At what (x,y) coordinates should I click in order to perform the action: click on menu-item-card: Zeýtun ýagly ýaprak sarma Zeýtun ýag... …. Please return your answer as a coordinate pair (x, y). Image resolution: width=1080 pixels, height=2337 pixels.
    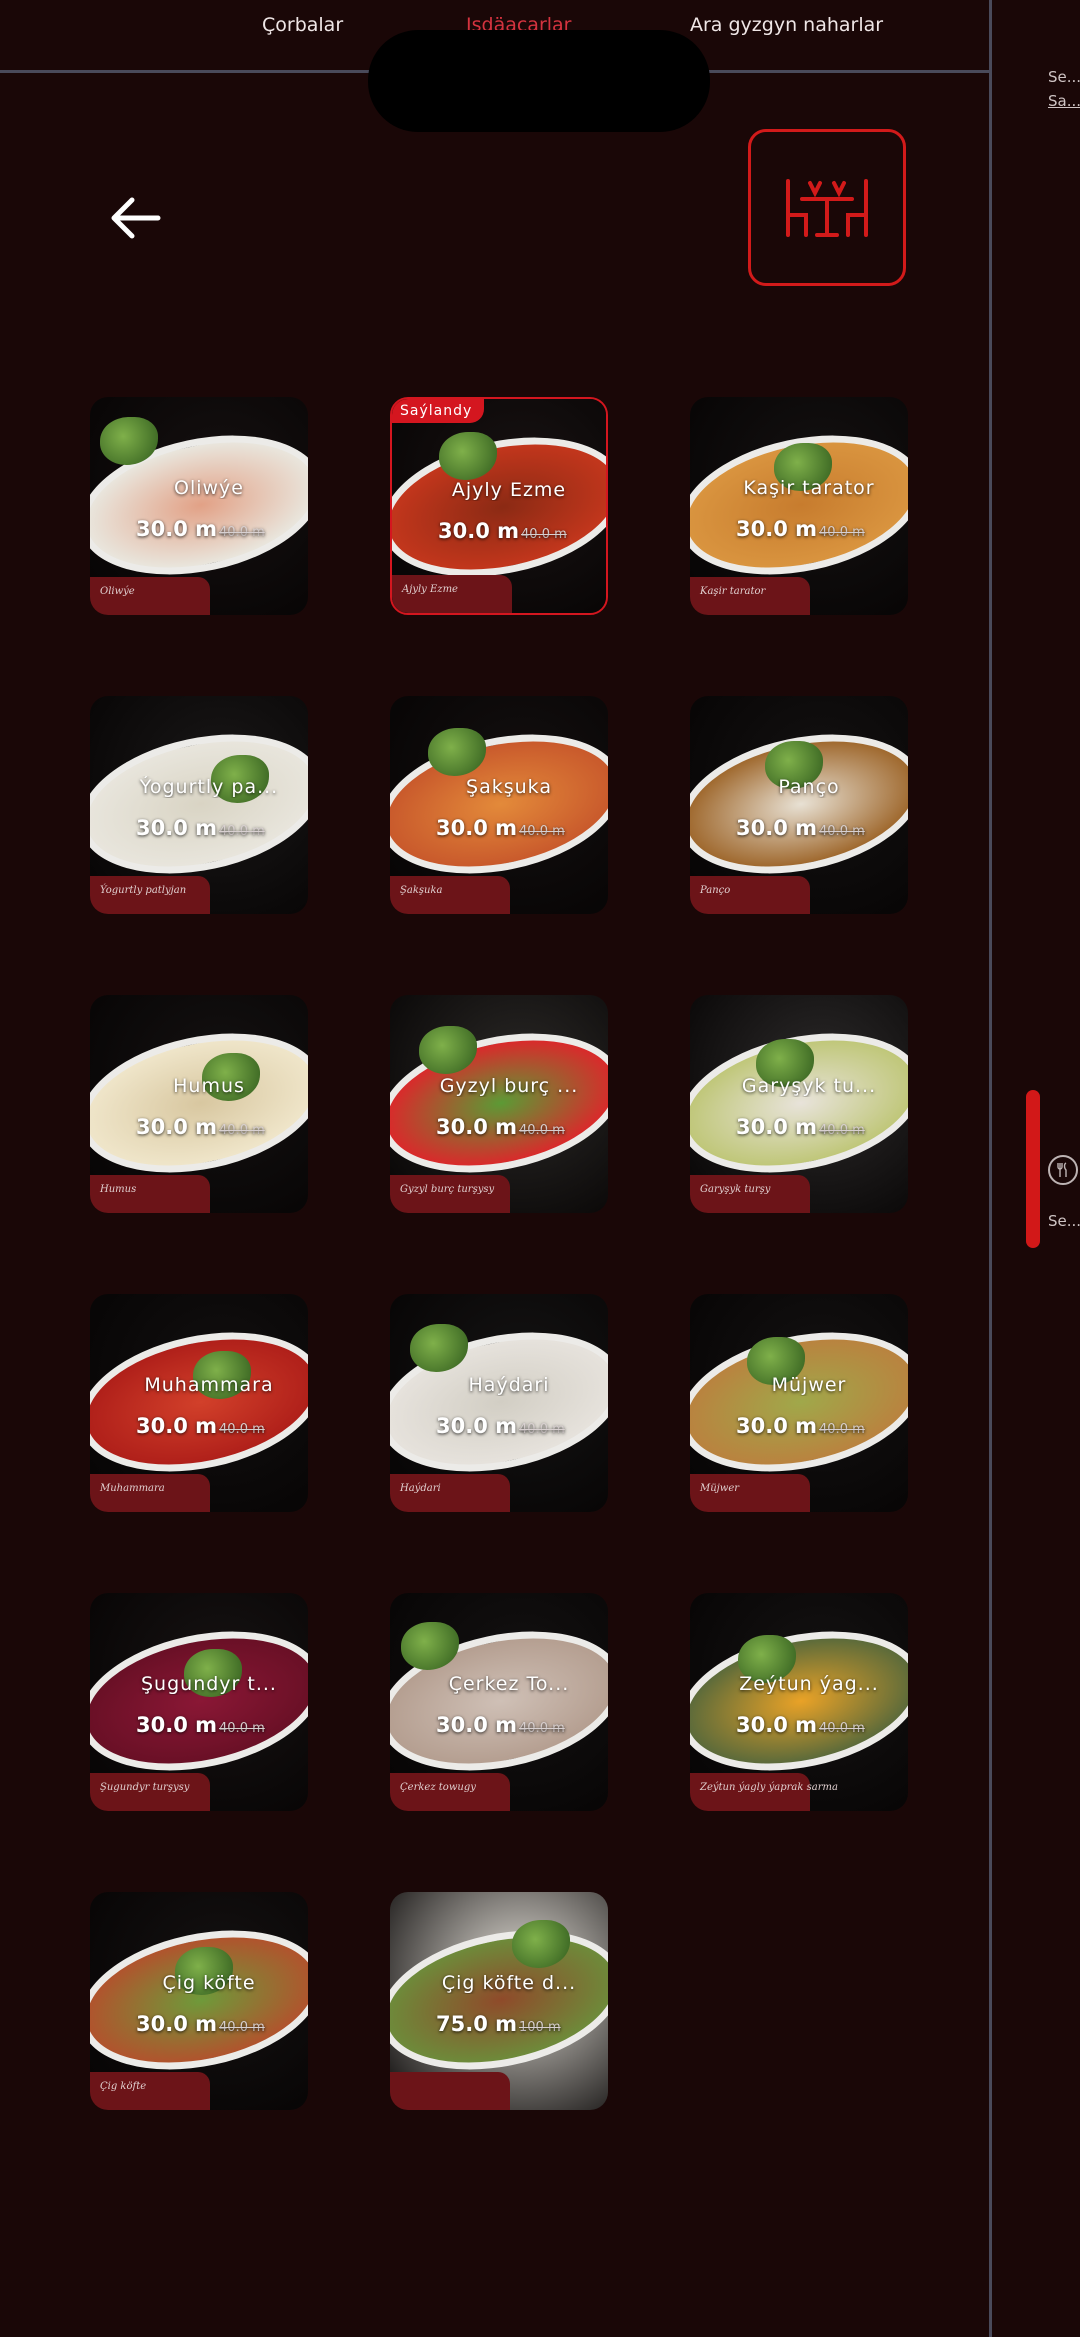
    Looking at the image, I should click on (799, 1702).